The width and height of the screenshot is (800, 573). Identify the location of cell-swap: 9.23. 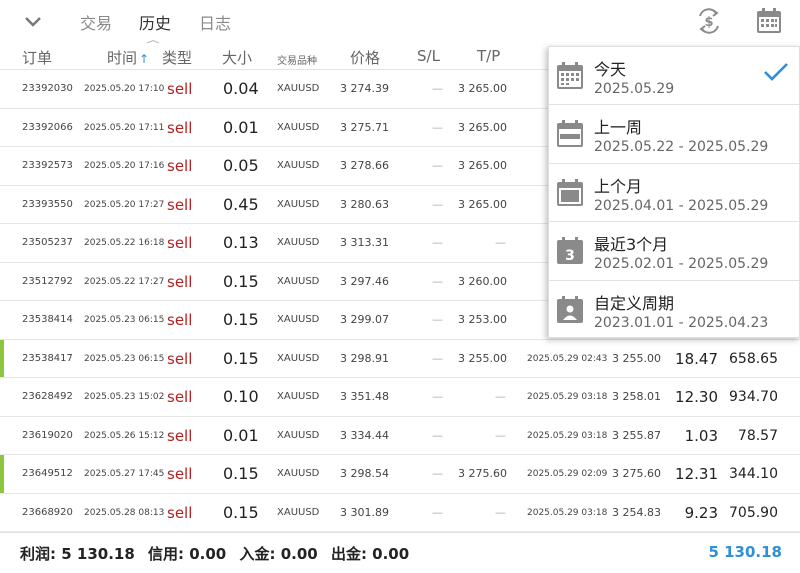
(701, 512).